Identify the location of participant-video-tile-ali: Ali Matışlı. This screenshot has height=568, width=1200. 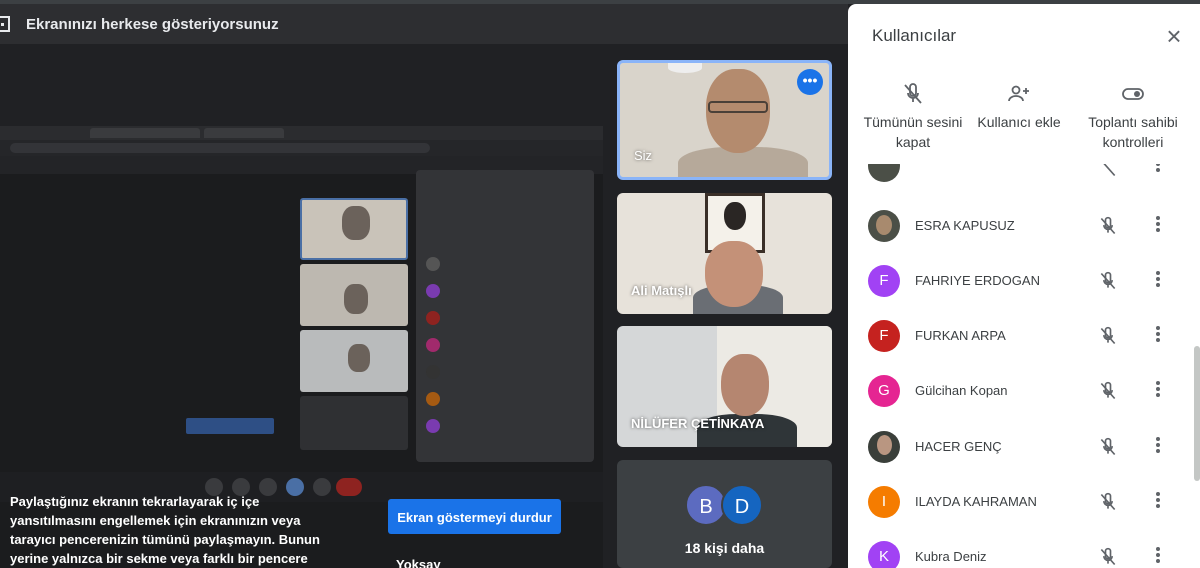
(724, 253).